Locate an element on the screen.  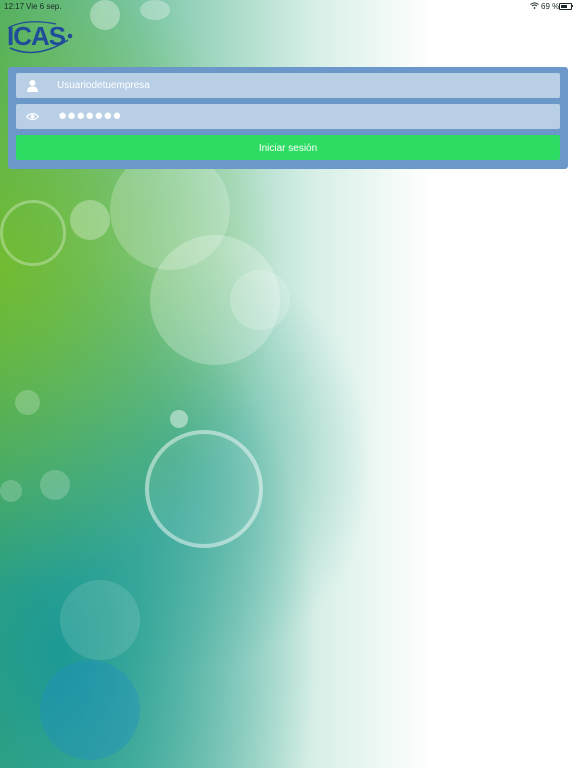
password-input: ●●●●●●● is located at coordinates (89, 115).